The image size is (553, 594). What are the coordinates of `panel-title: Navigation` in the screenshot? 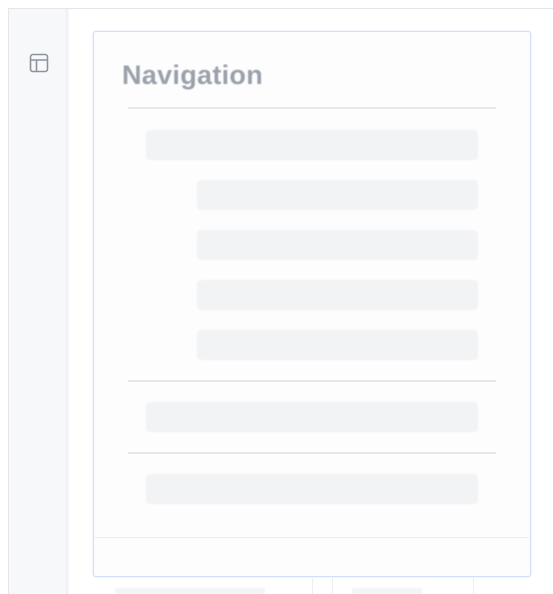 It's located at (193, 75).